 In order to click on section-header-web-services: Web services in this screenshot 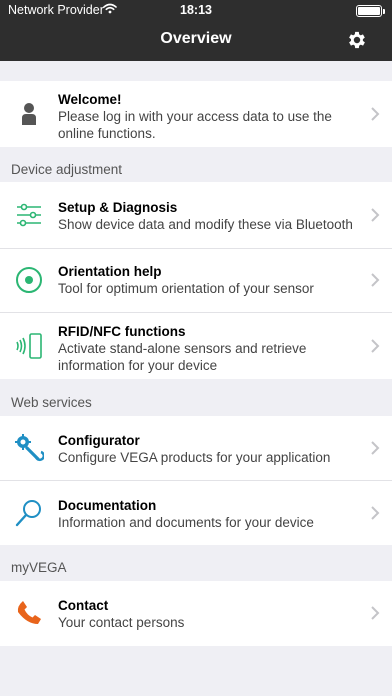, I will do `click(51, 402)`.